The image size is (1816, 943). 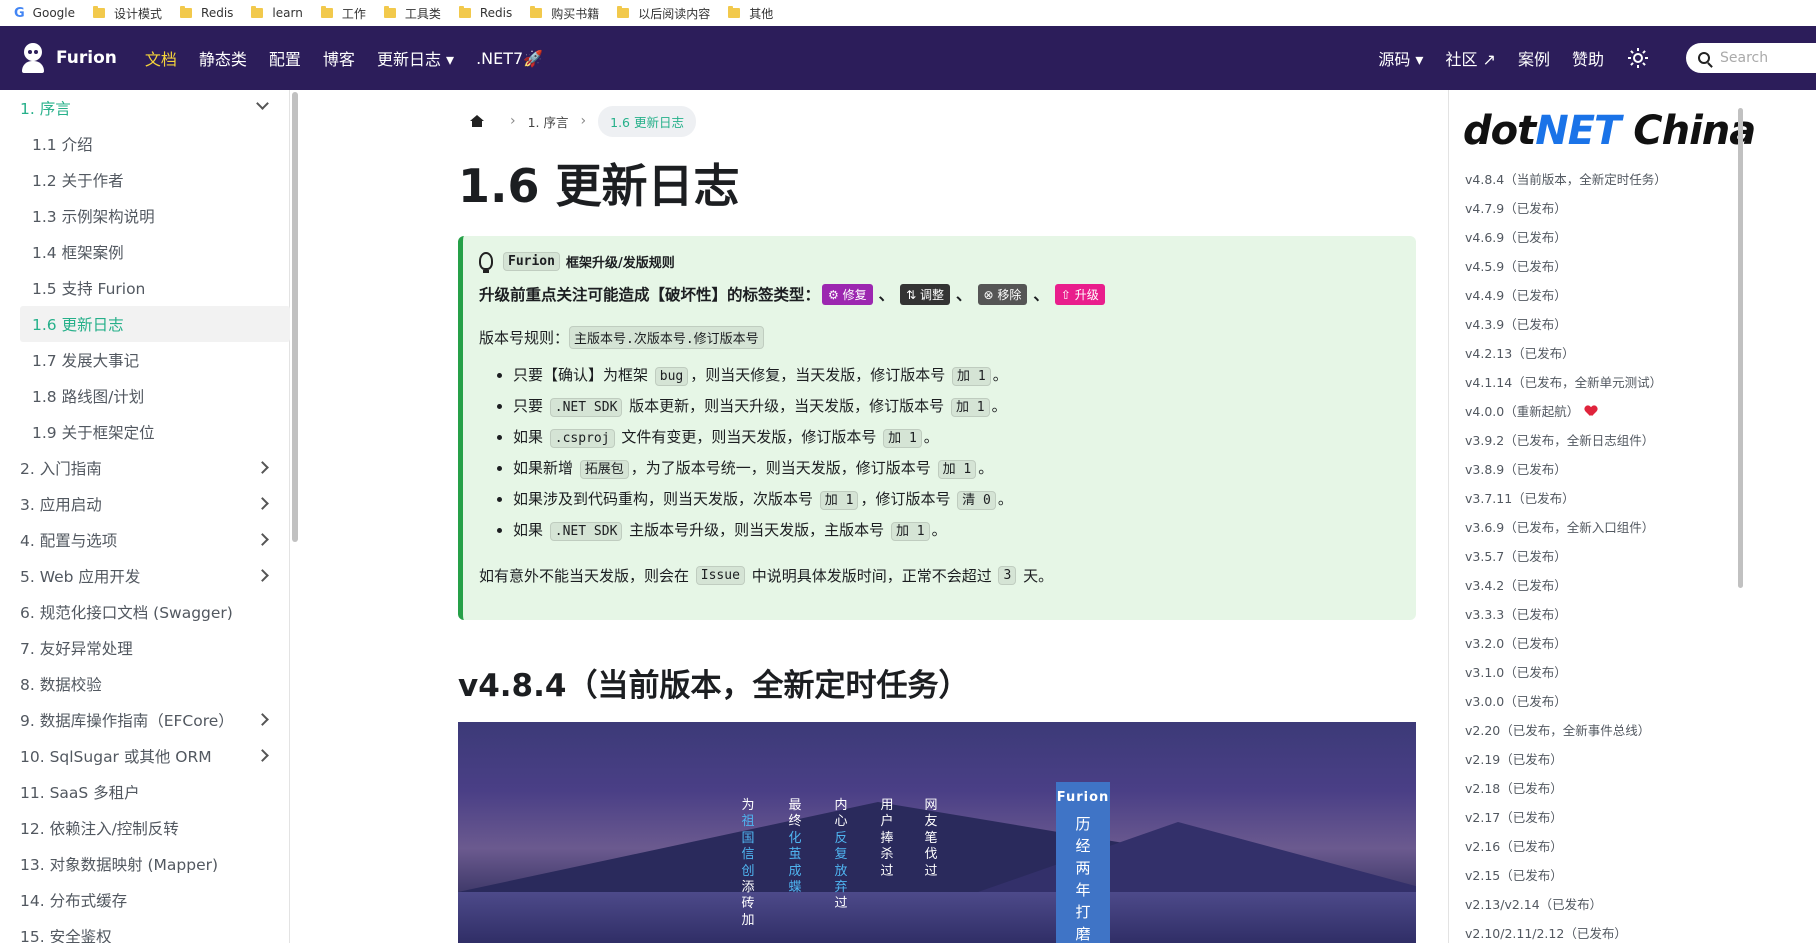 What do you see at coordinates (262, 103) in the screenshot?
I see `chevron-down-icon` at bounding box center [262, 103].